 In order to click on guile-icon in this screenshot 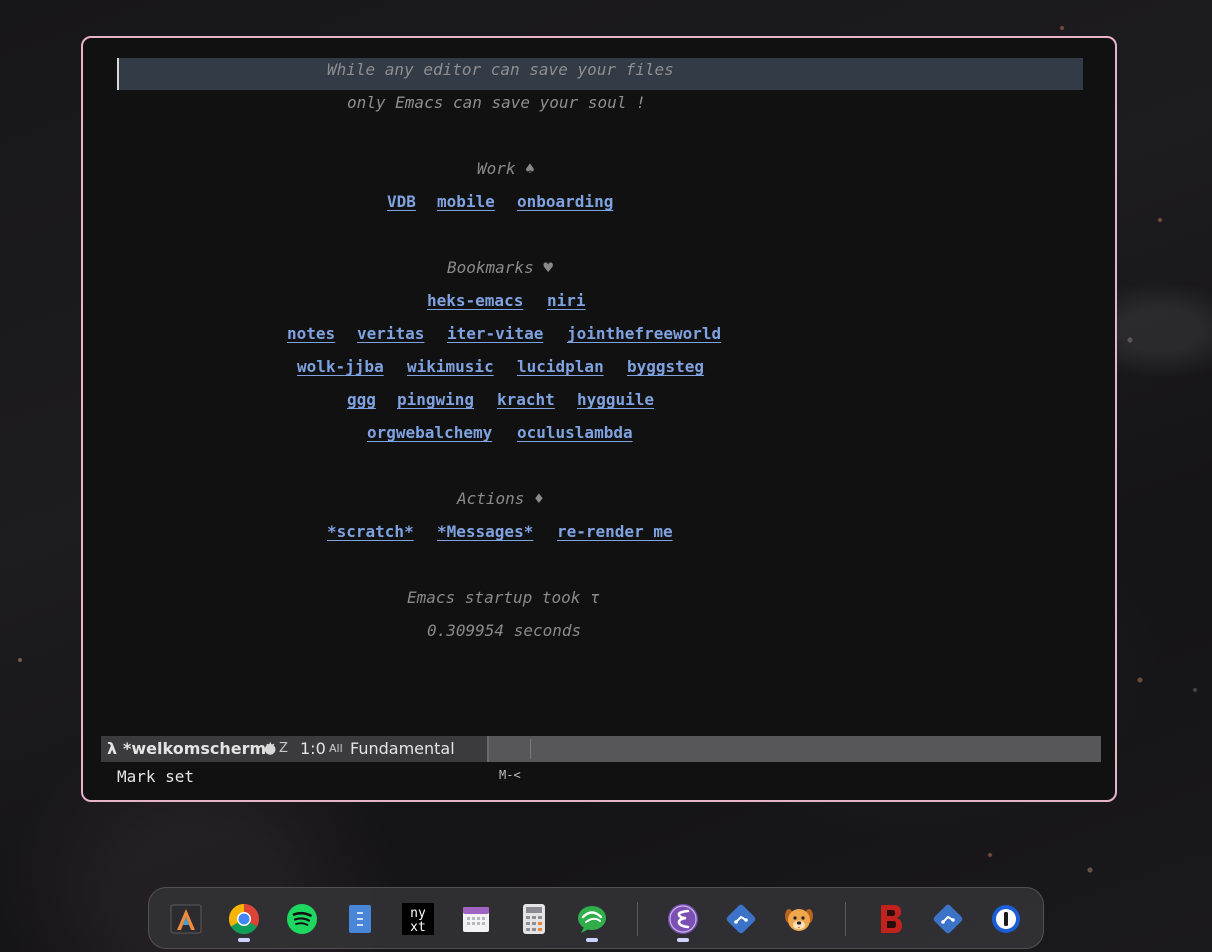, I will do `click(592, 922)`.